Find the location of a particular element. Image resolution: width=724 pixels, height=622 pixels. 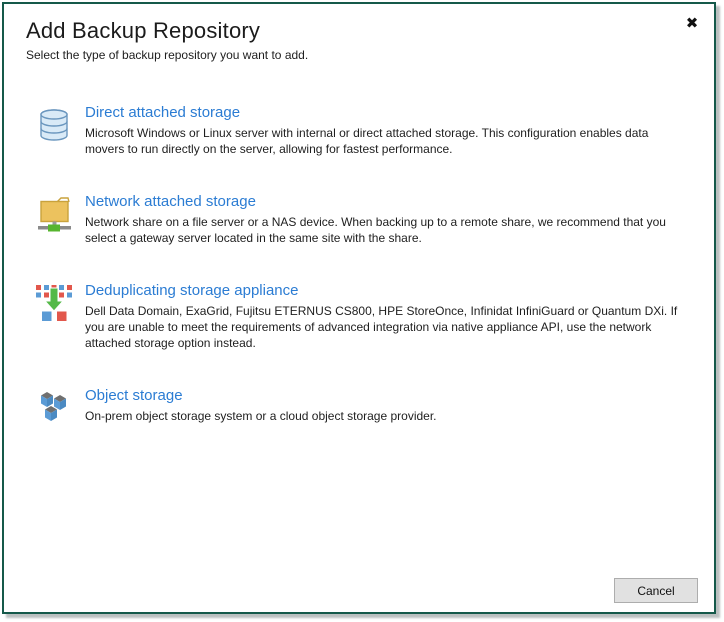

cancel-button: Cancel is located at coordinates (656, 590).